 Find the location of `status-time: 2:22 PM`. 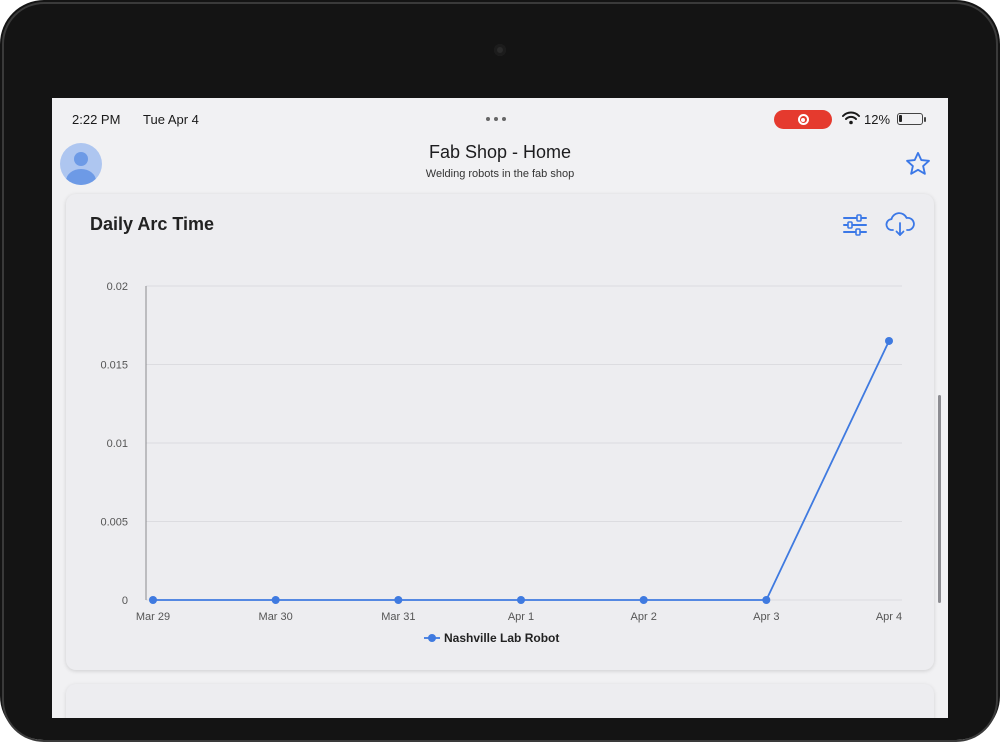

status-time: 2:22 PM is located at coordinates (96, 119).